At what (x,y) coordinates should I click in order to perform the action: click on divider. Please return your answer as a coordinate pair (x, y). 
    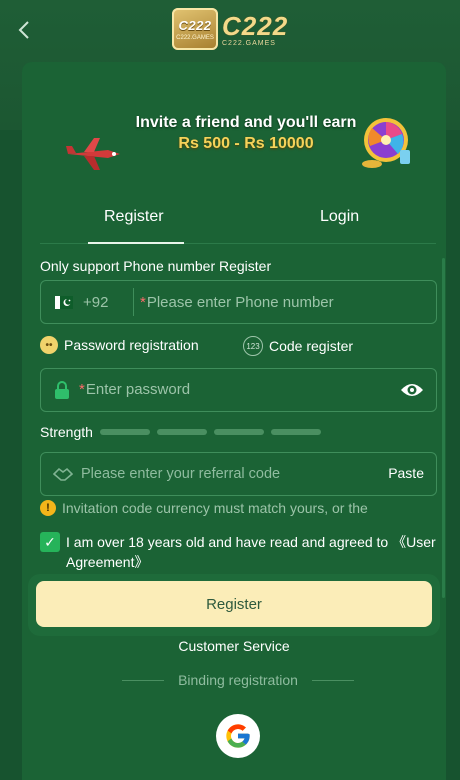
    Looking at the image, I should click on (133, 302).